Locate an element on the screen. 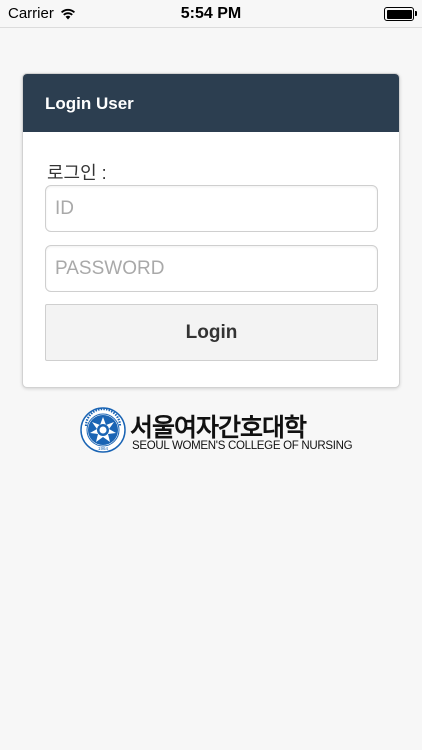 The image size is (422, 750). status-time: 5:54 PM is located at coordinates (211, 13).